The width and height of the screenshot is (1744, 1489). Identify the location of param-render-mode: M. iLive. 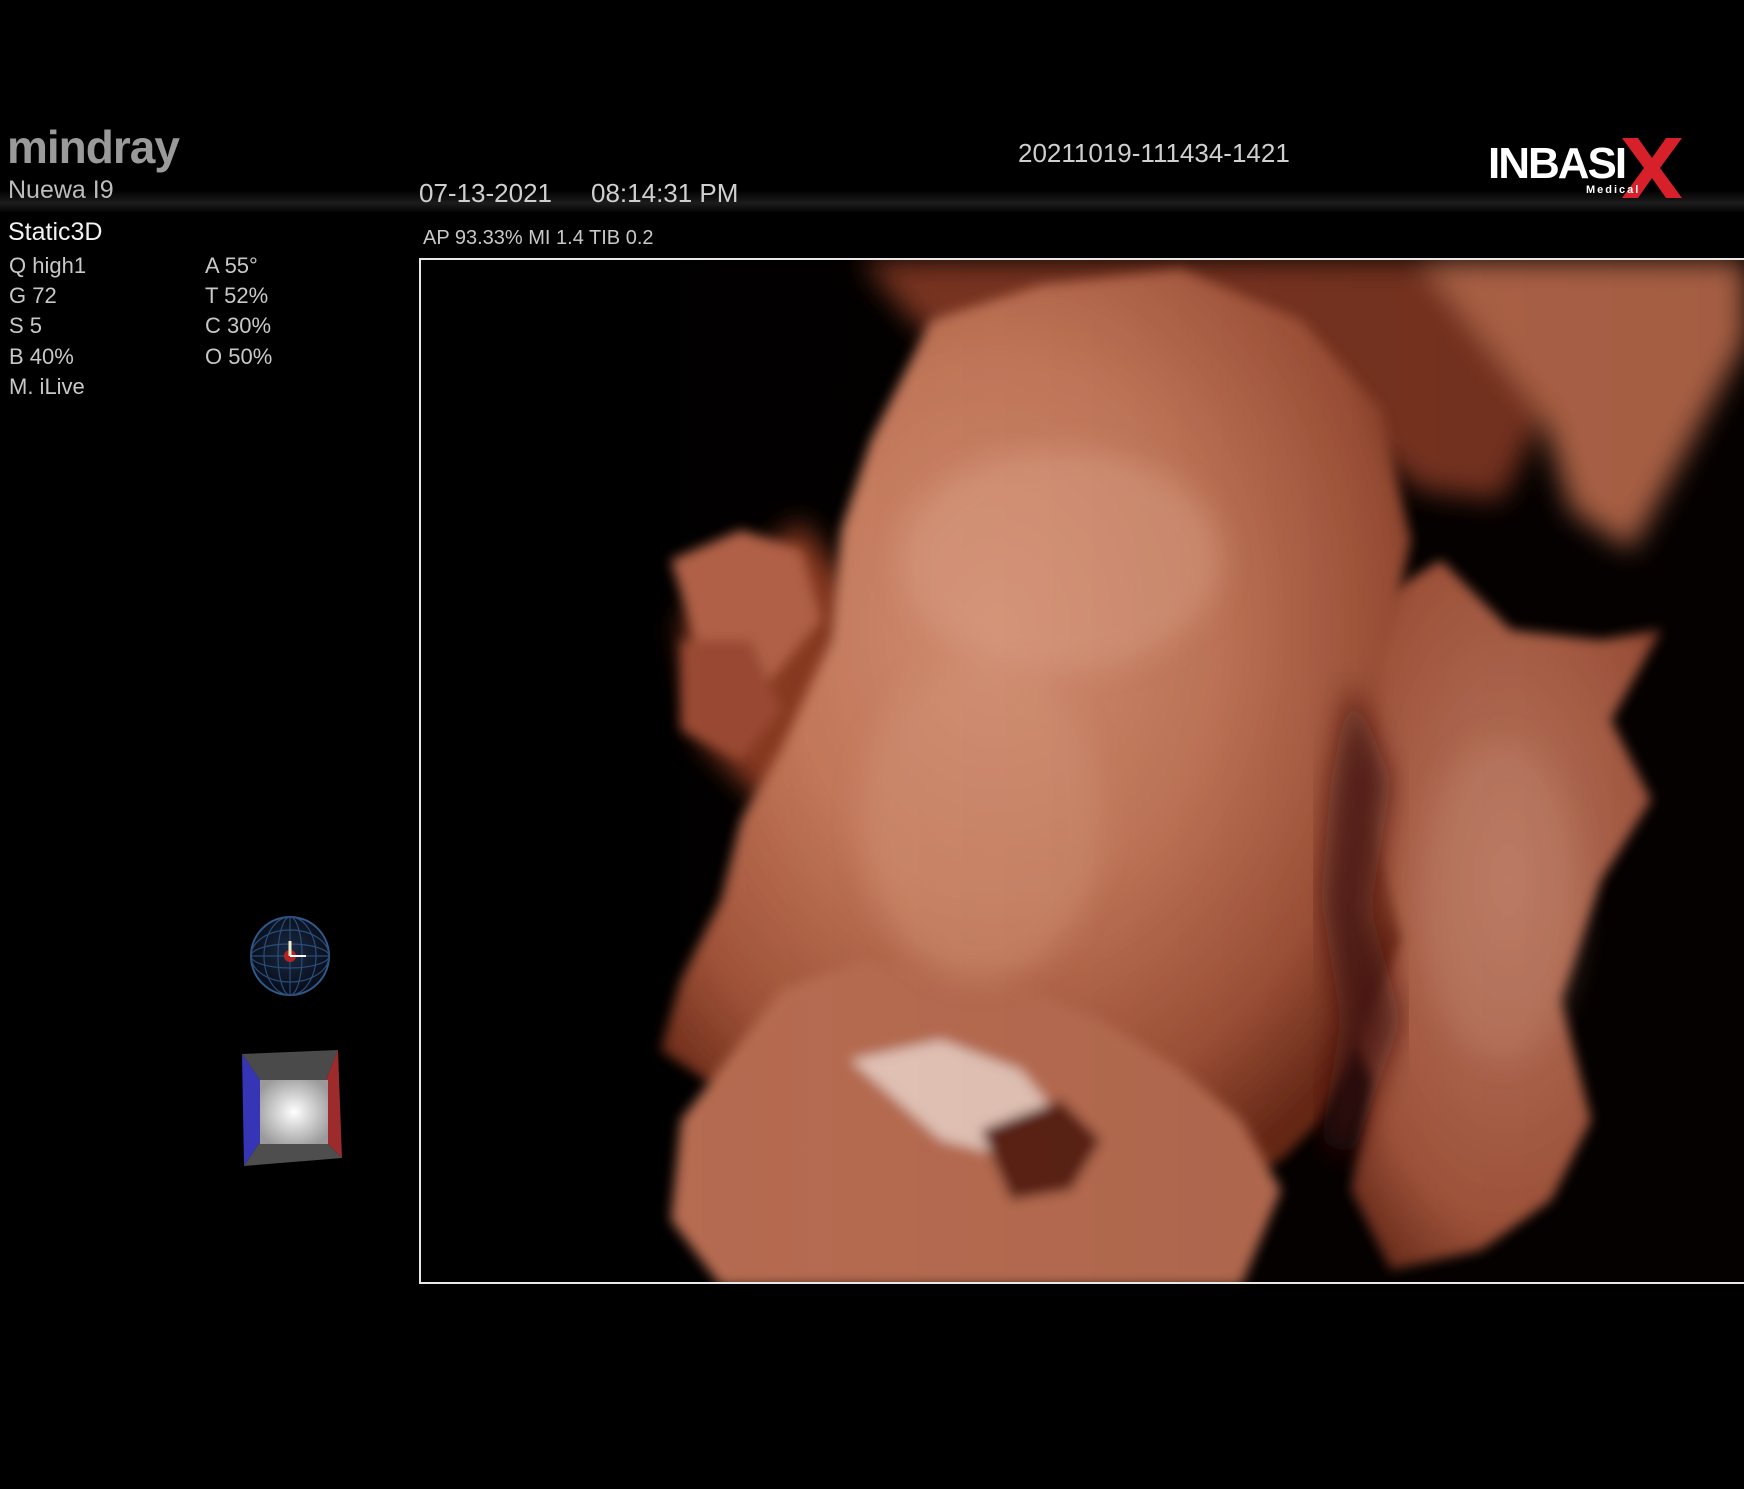
(47, 386).